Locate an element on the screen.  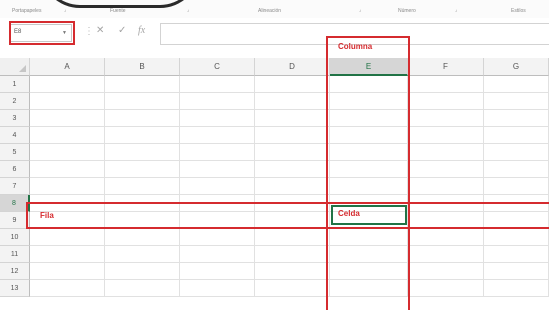
insert-function-icon: fx is located at coordinates (141, 30).